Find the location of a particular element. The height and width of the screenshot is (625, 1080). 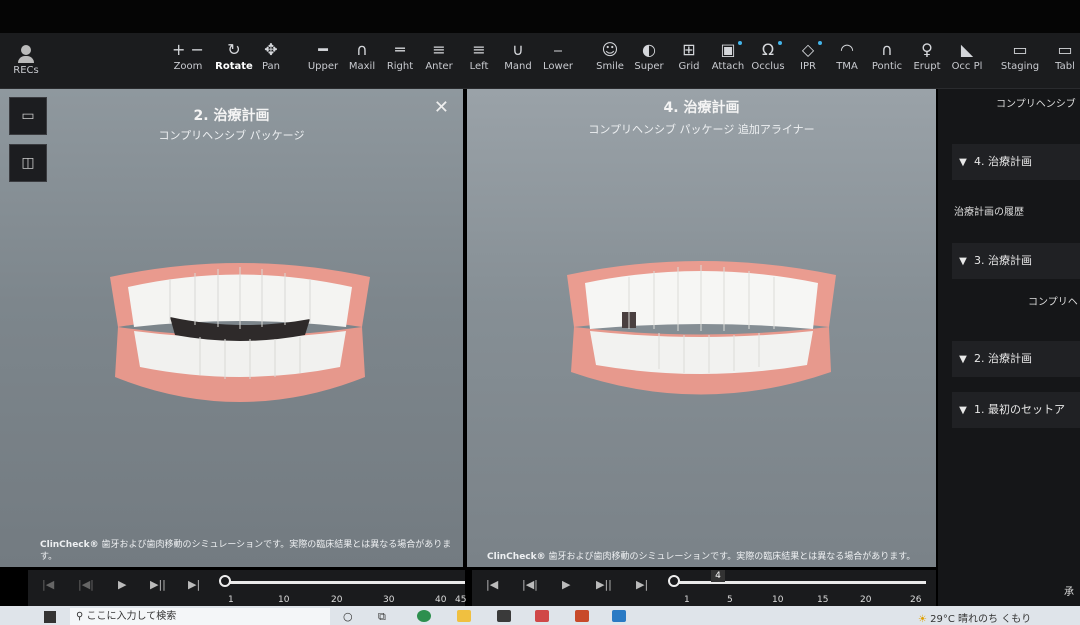

right-view-icon: ═ is located at coordinates (400, 49).